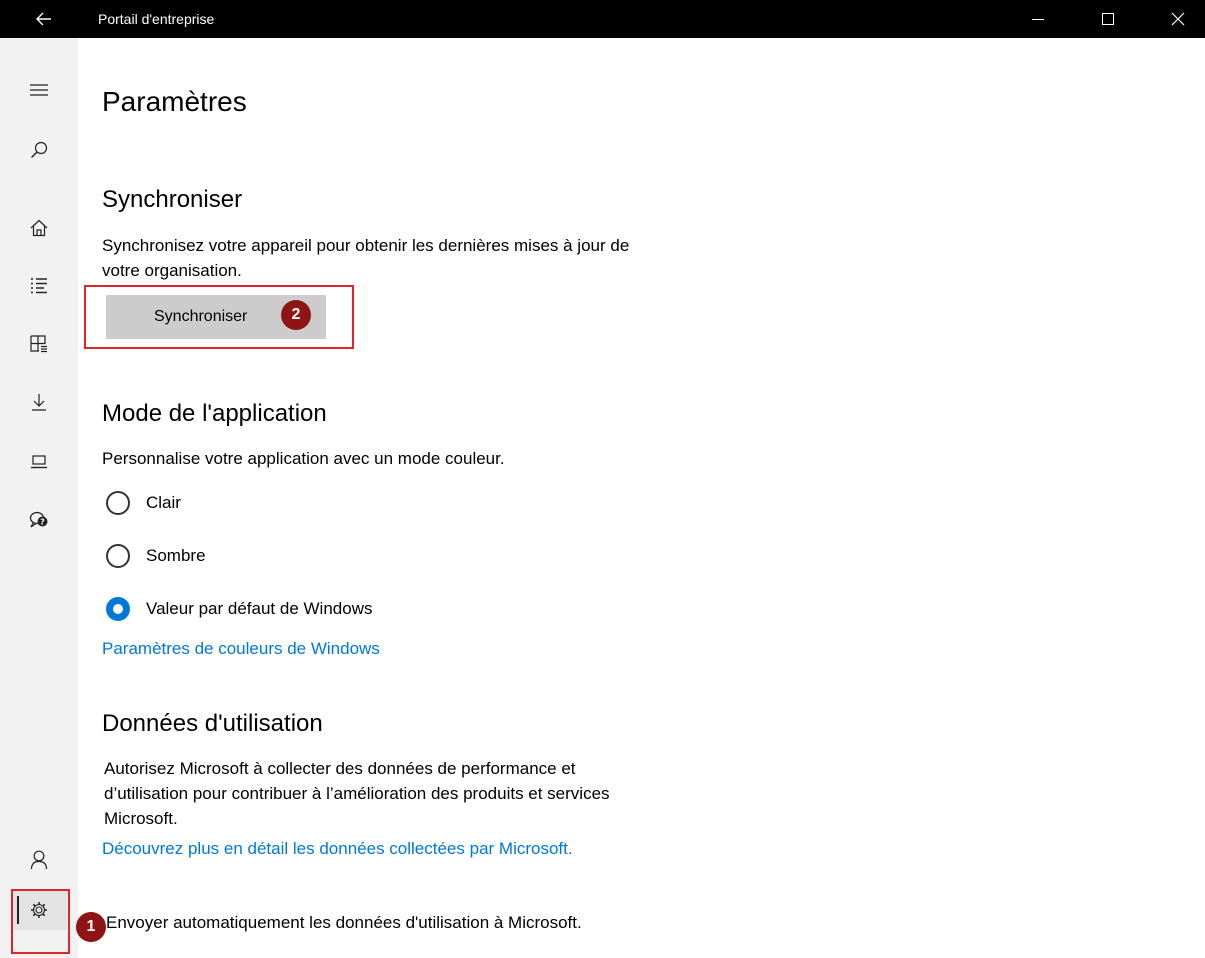 The height and width of the screenshot is (958, 1205). I want to click on navigation-rail: ?, so click(39, 498).